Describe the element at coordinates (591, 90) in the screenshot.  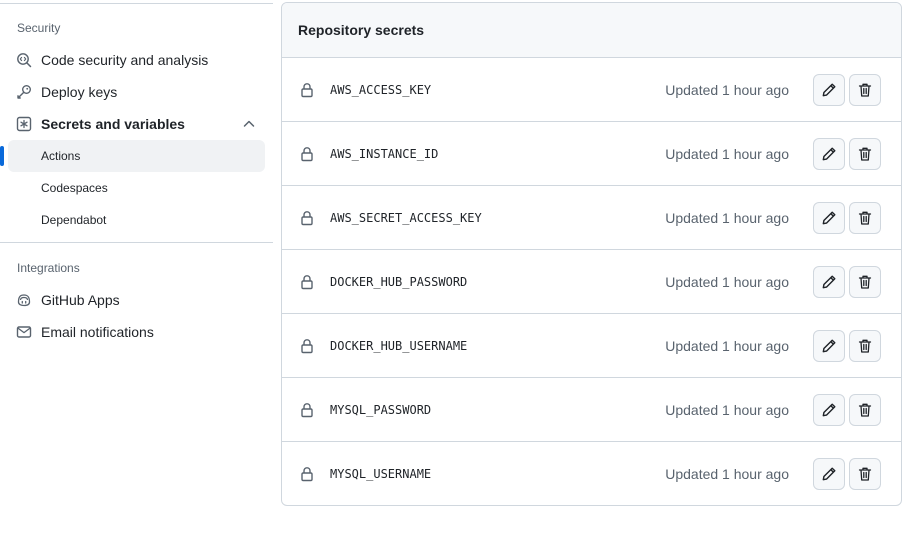
I see `secret-row: AWS_ACCESS_KEY Updated 1 hour ago` at that location.